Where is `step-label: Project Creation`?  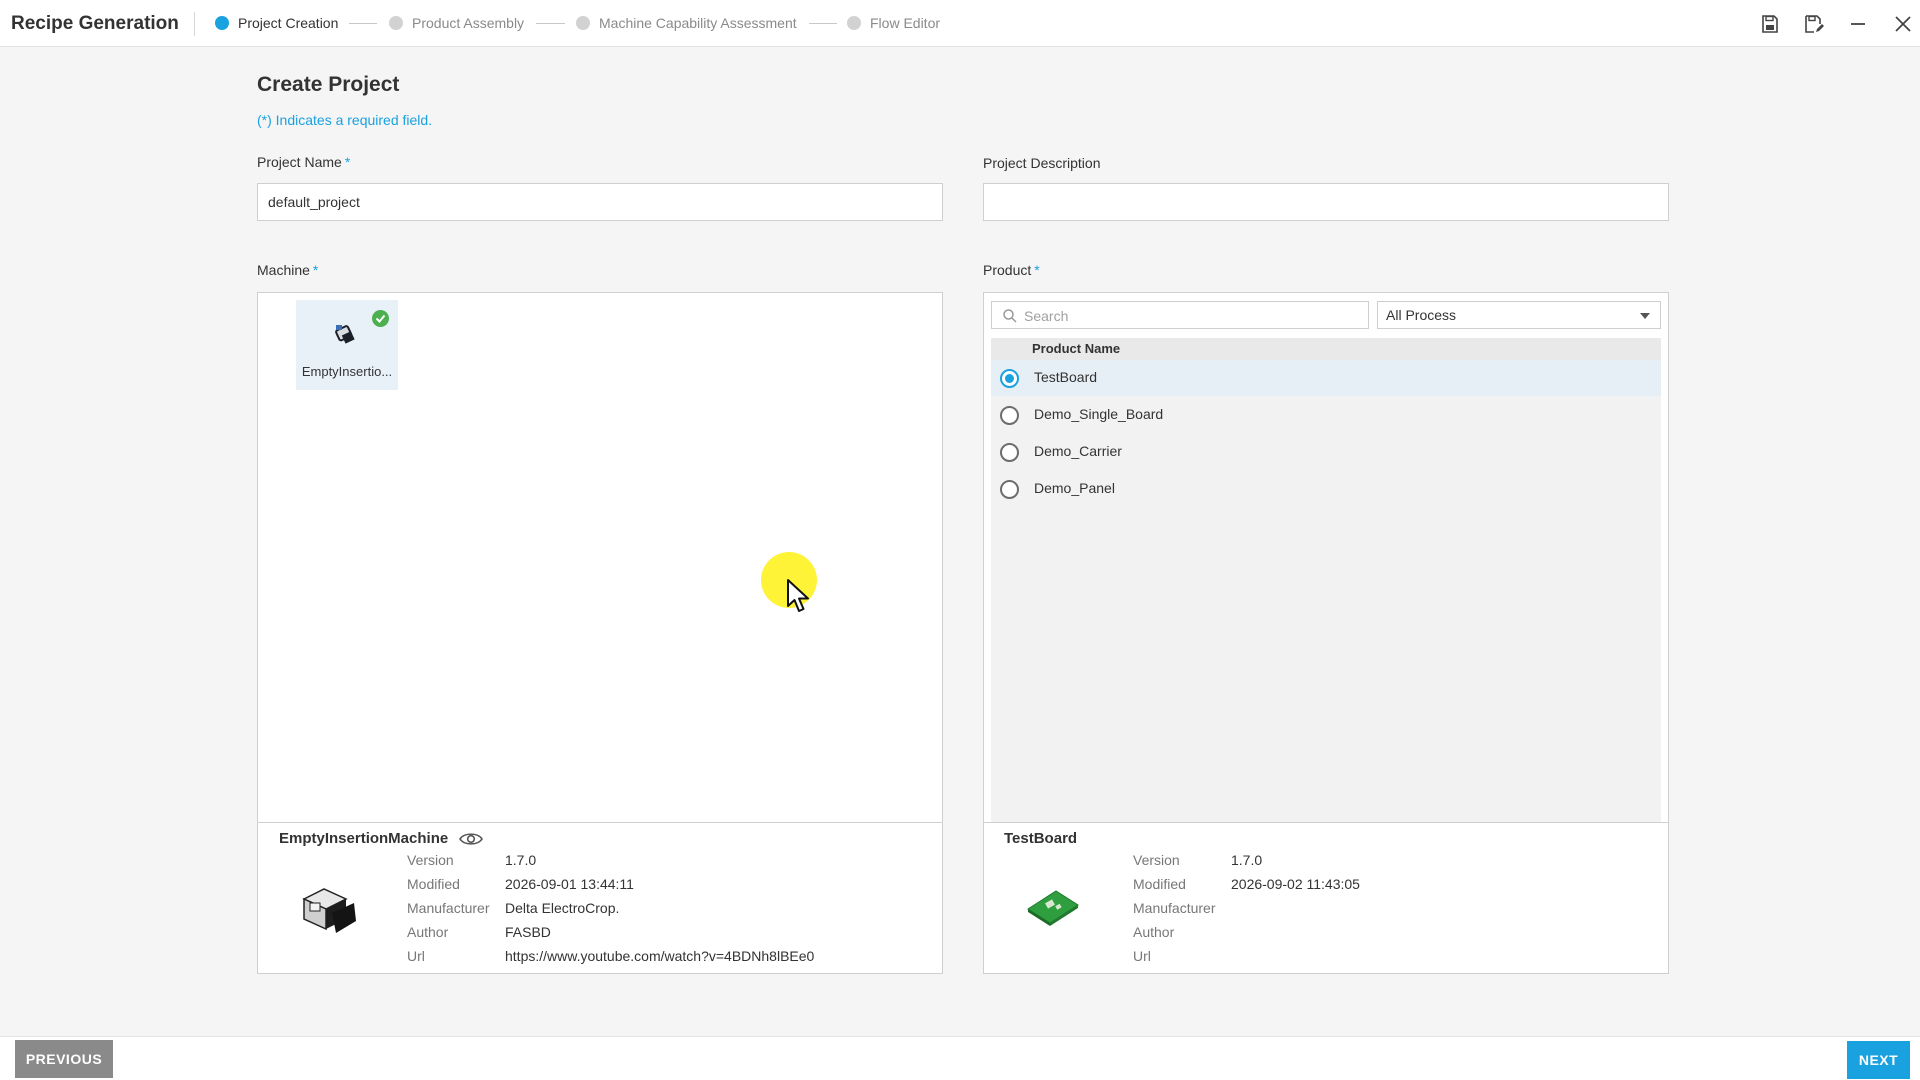
step-label: Project Creation is located at coordinates (288, 23).